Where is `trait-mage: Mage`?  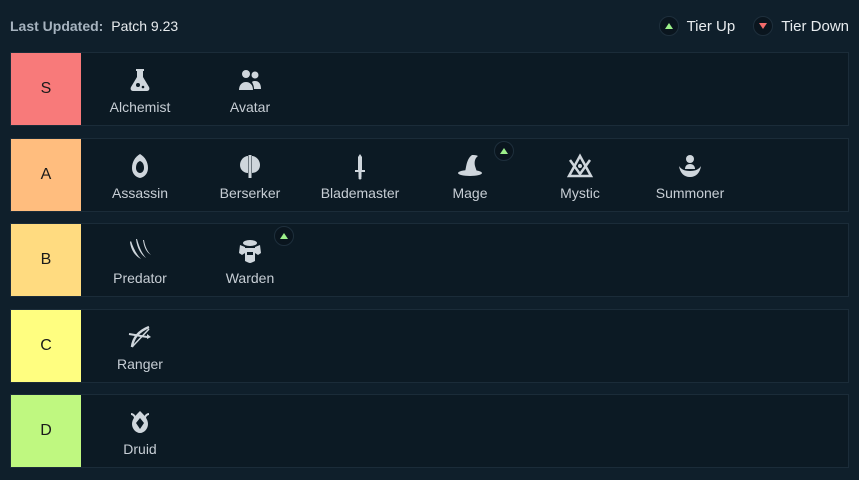
trait-mage: Mage is located at coordinates (470, 175).